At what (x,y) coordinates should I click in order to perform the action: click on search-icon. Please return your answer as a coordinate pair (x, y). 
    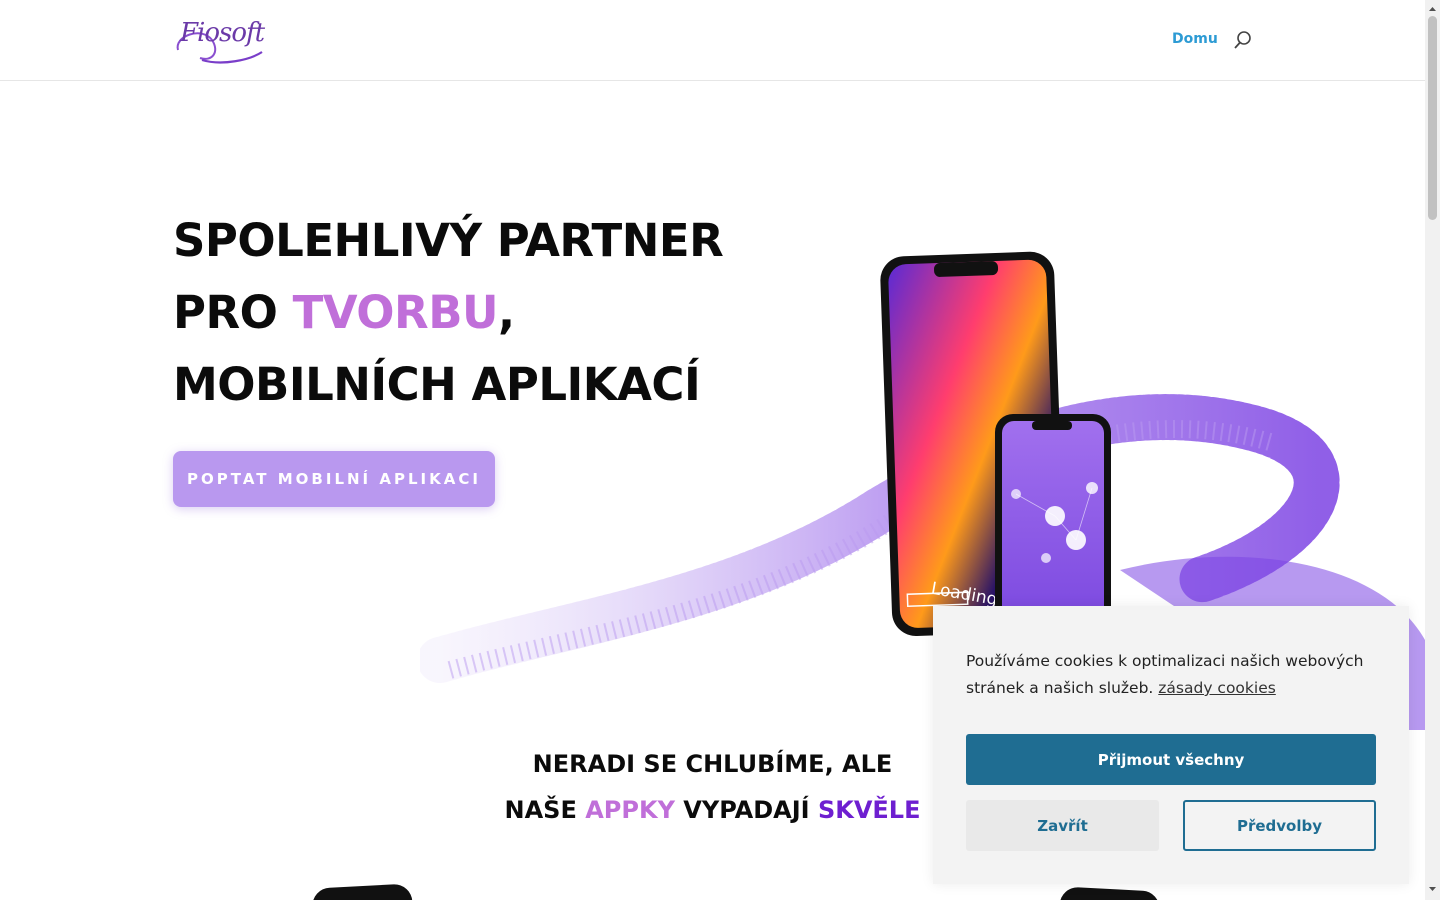
    Looking at the image, I should click on (1243, 40).